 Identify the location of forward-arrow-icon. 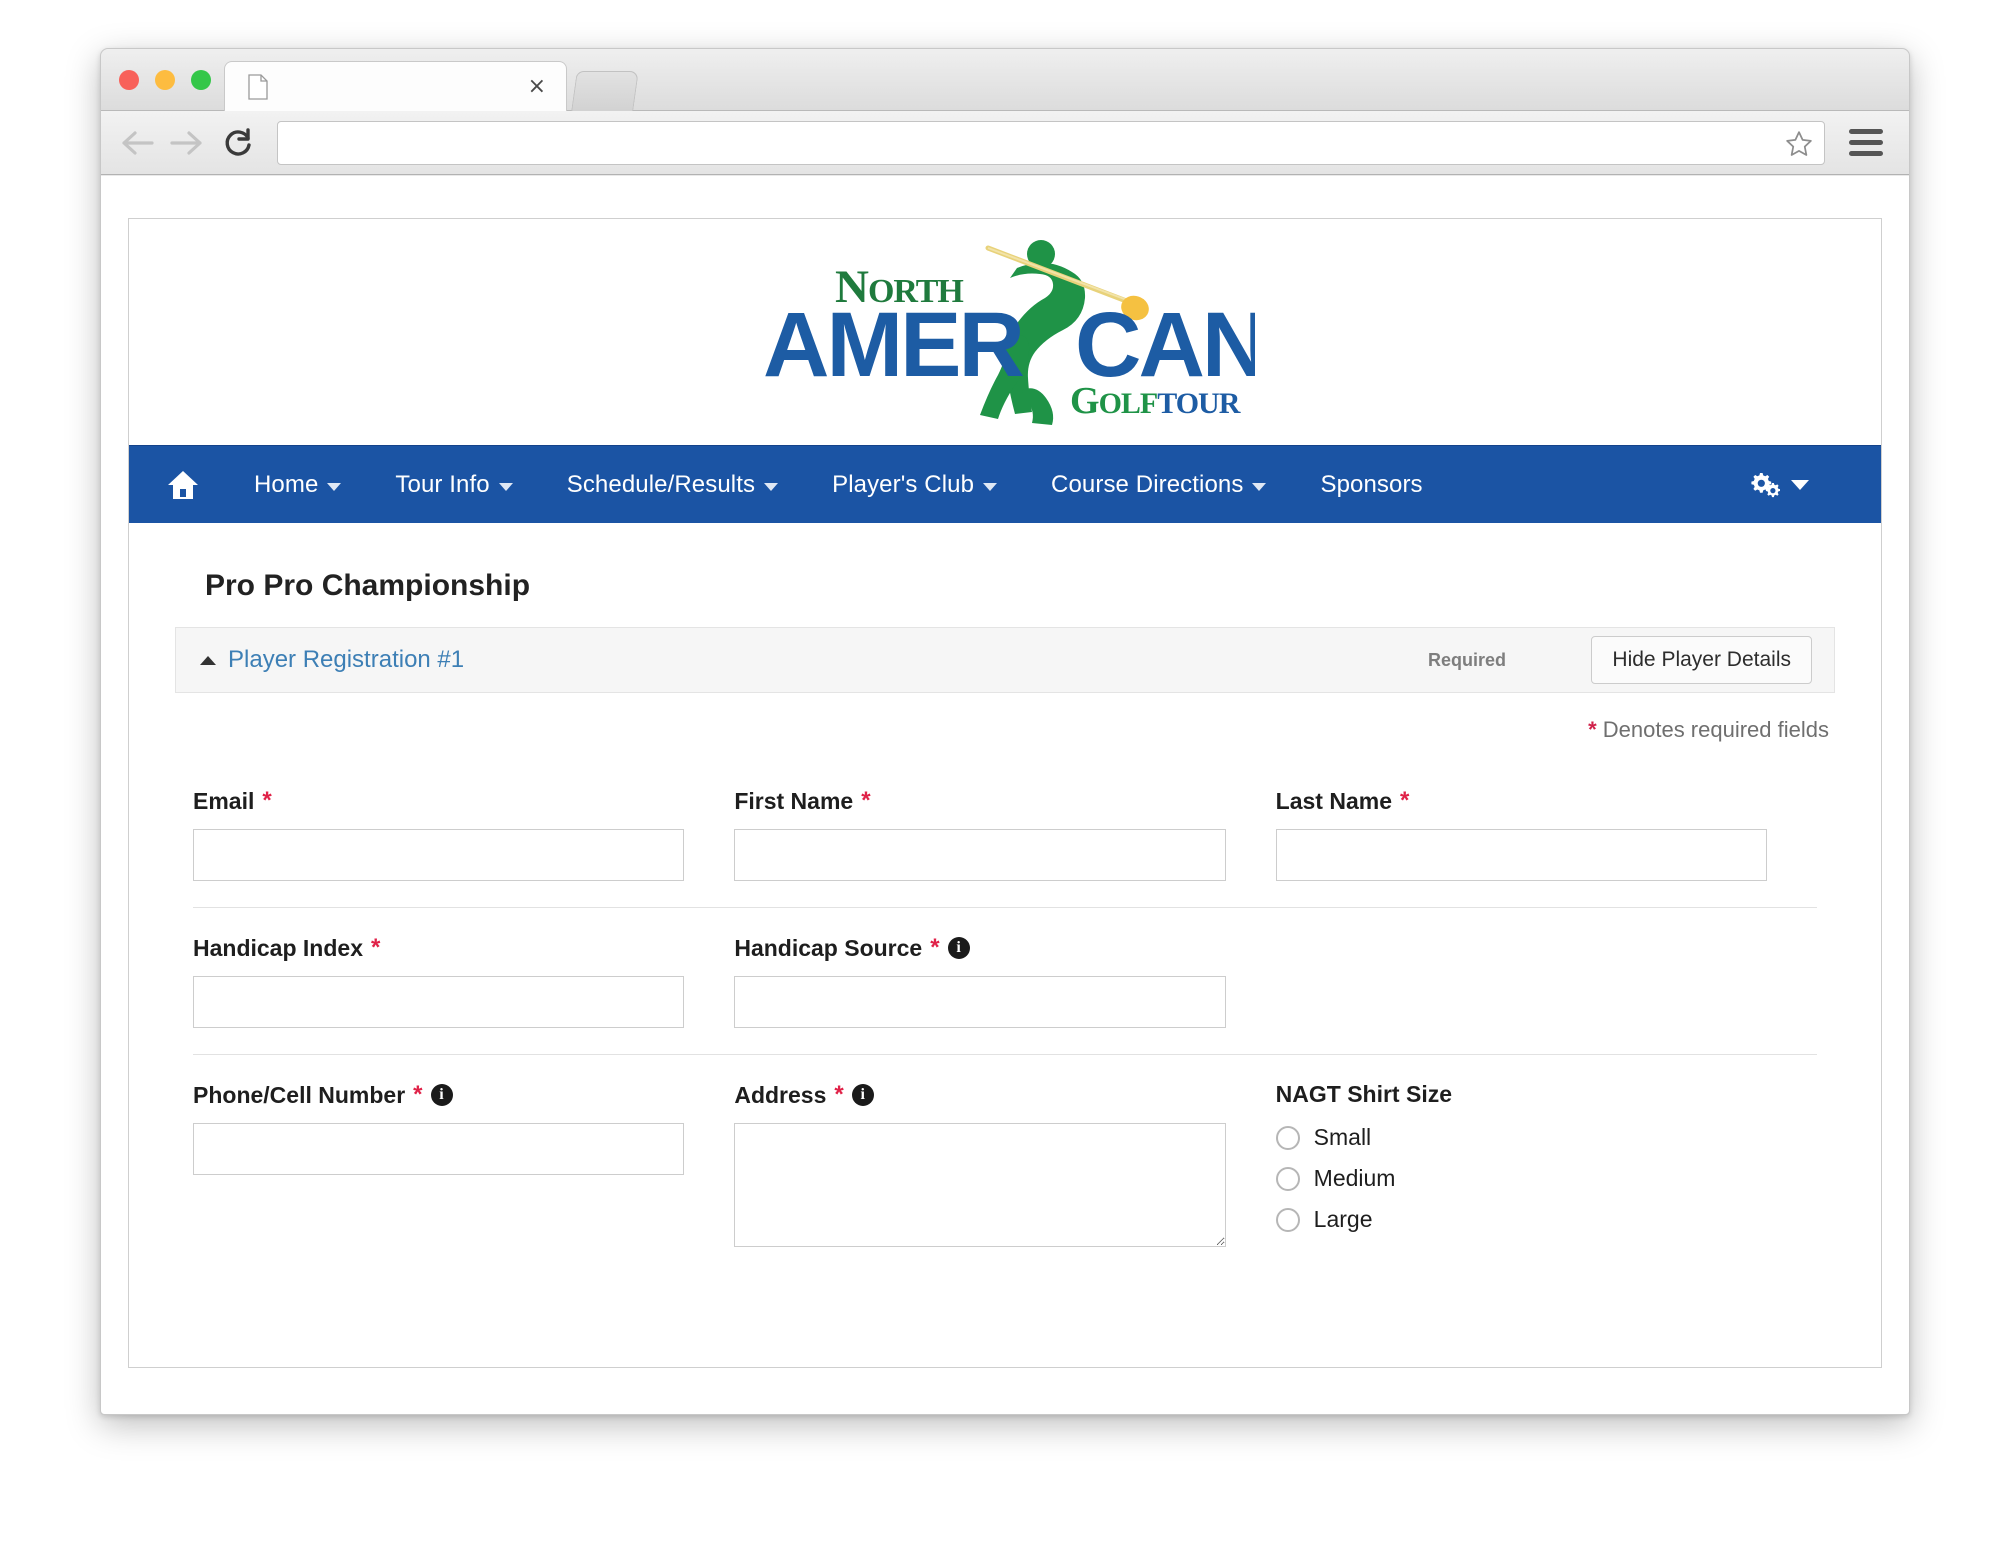
(186, 143).